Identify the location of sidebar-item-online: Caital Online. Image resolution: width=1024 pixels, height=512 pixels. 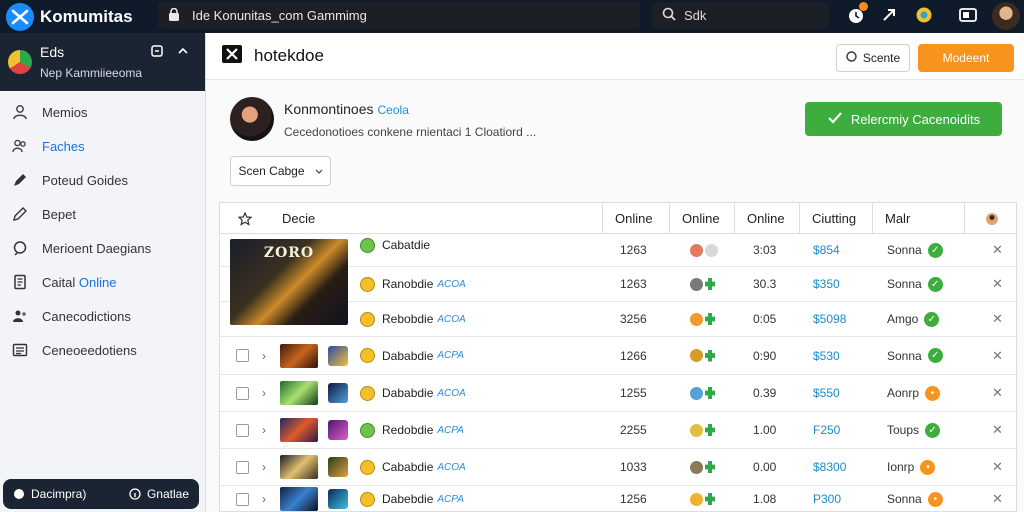
(102, 282).